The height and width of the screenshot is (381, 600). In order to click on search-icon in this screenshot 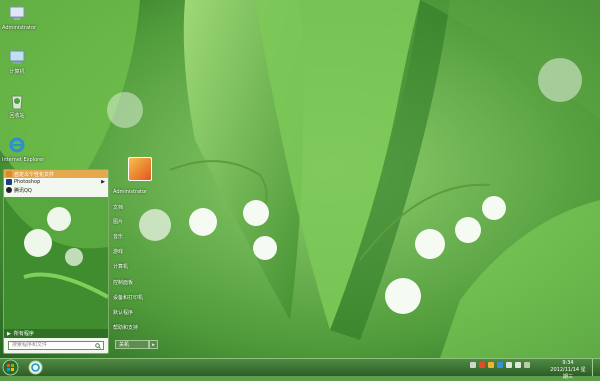, I will do `click(98, 346)`.